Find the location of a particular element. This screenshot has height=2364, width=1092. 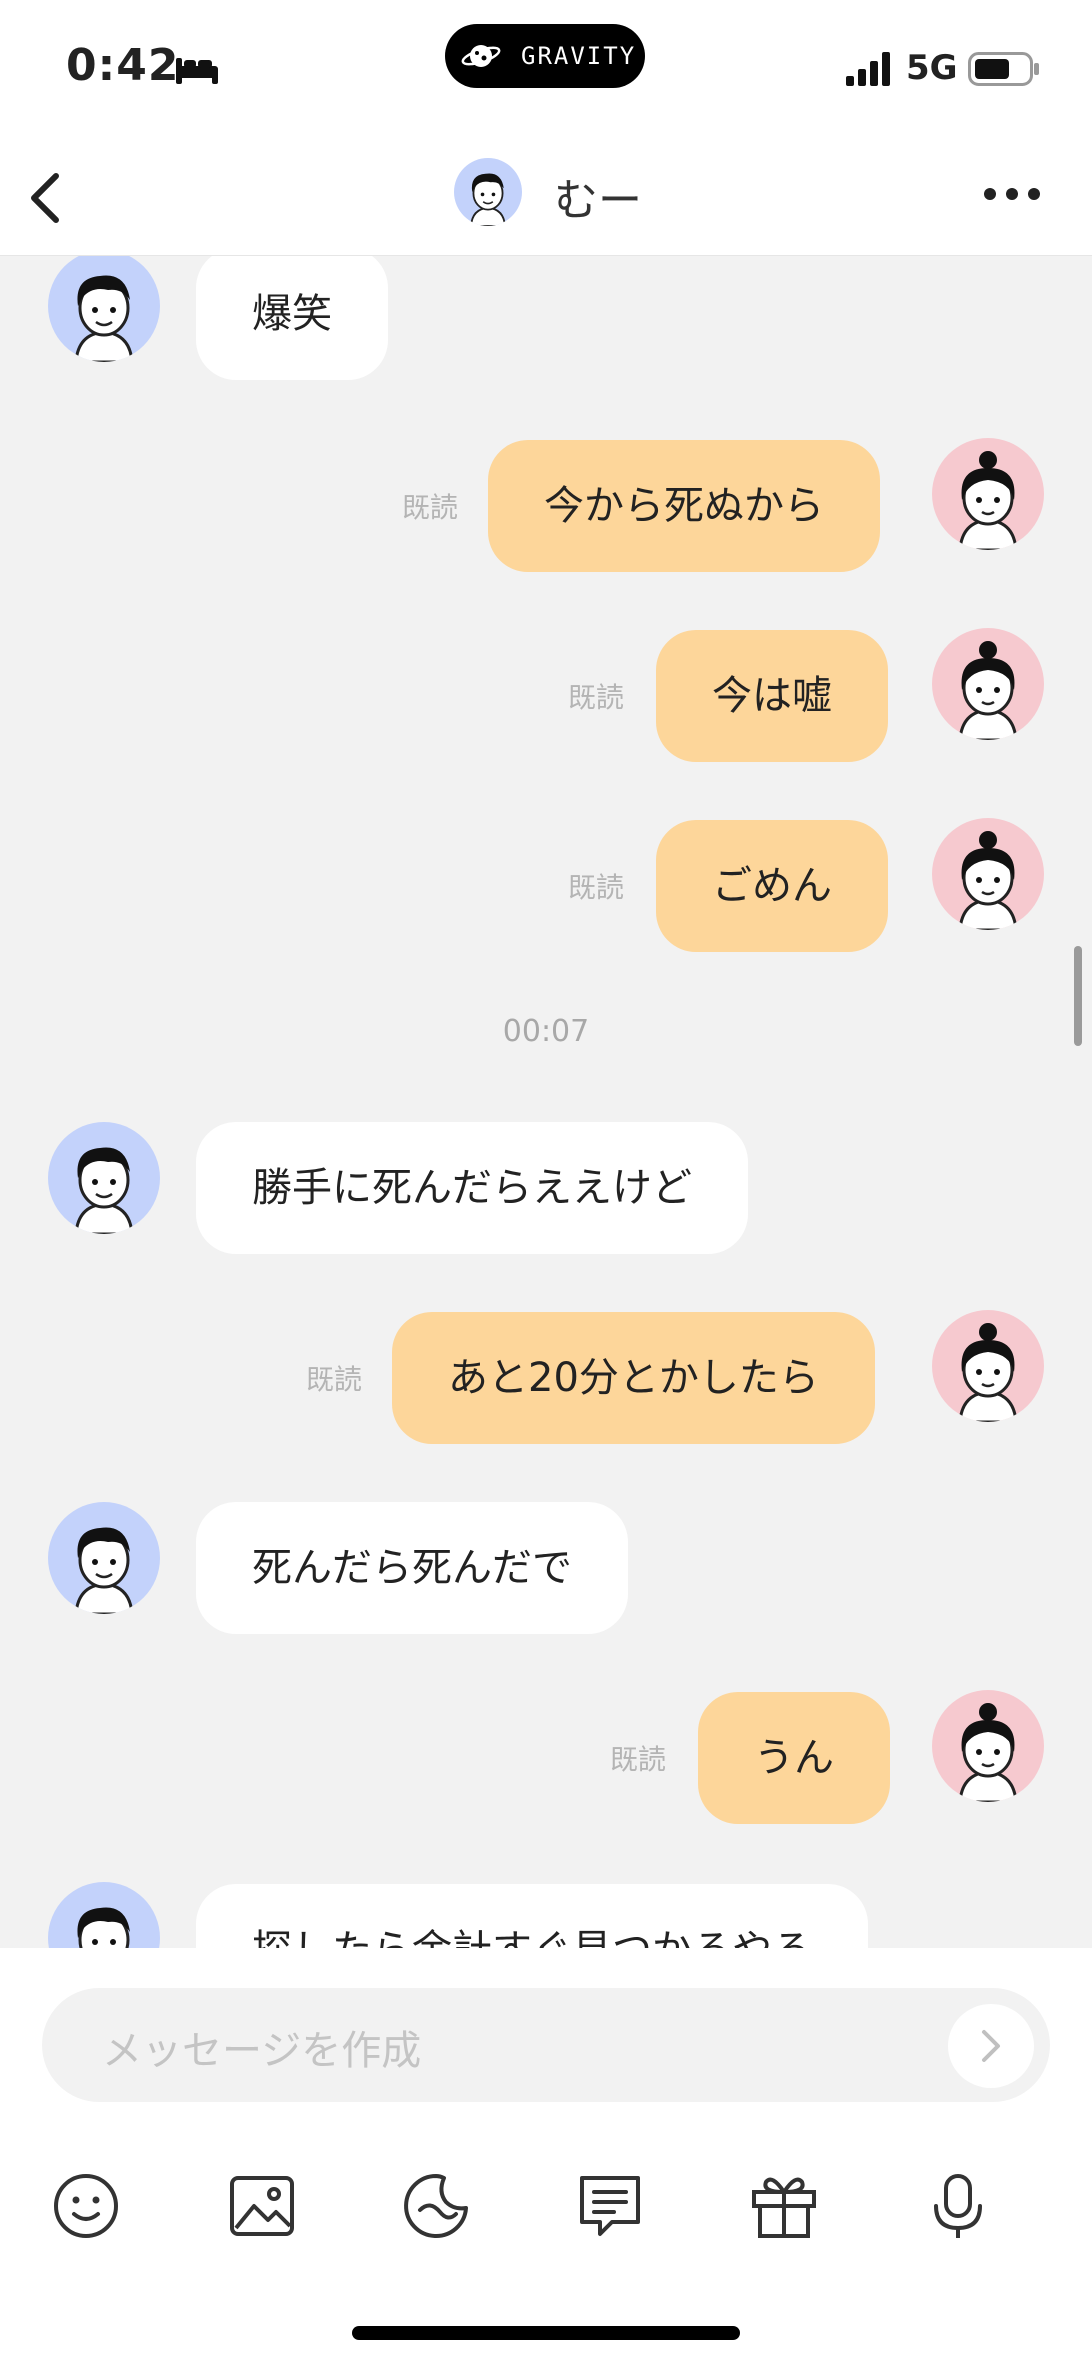

message-input: メッセージを作成 is located at coordinates (546, 2045).